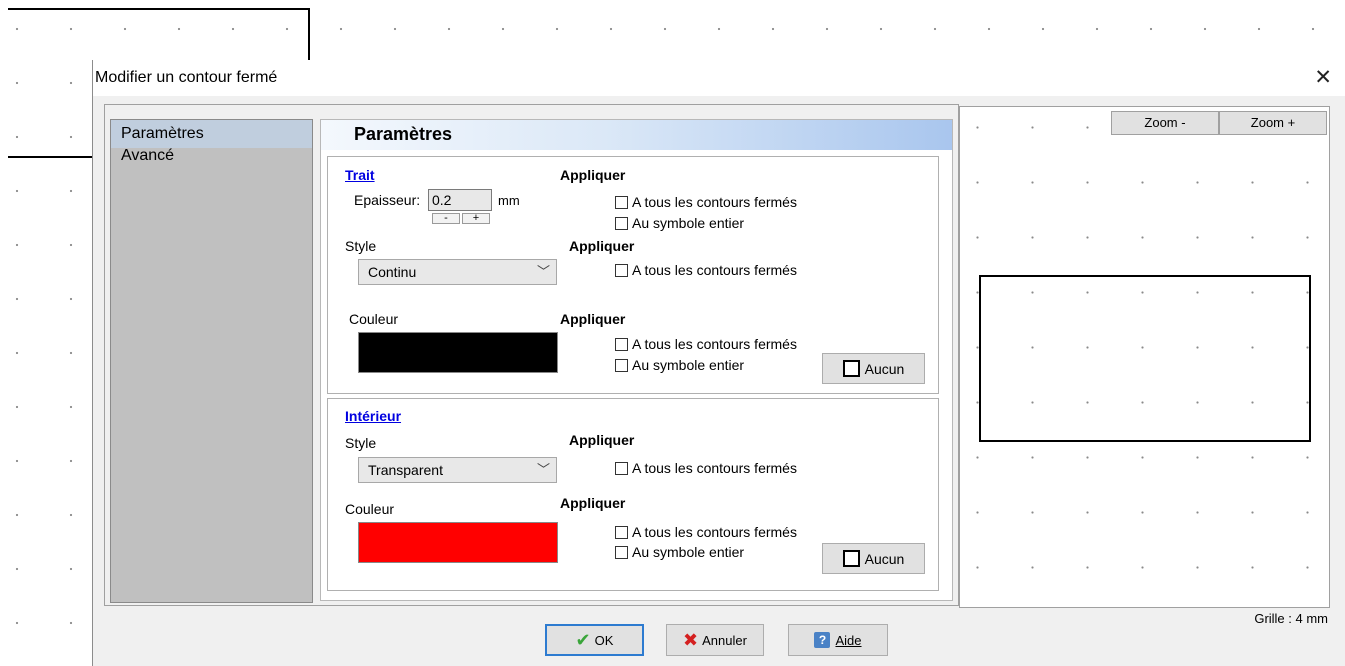 The image size is (1345, 666). I want to click on close-button: ✕, so click(1323, 78).